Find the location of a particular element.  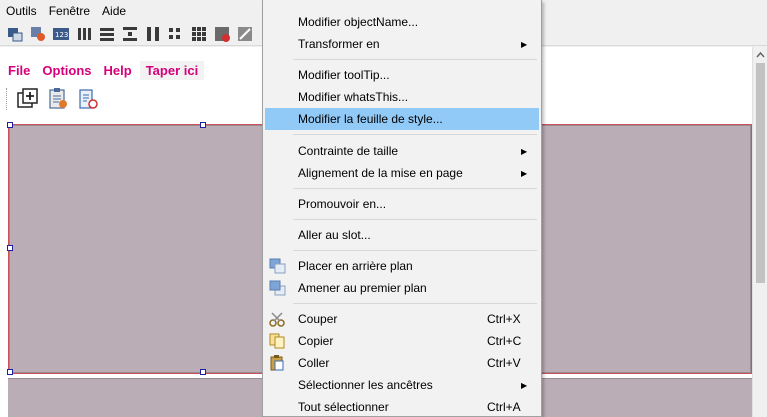

clipboard-icon is located at coordinates (58, 99).